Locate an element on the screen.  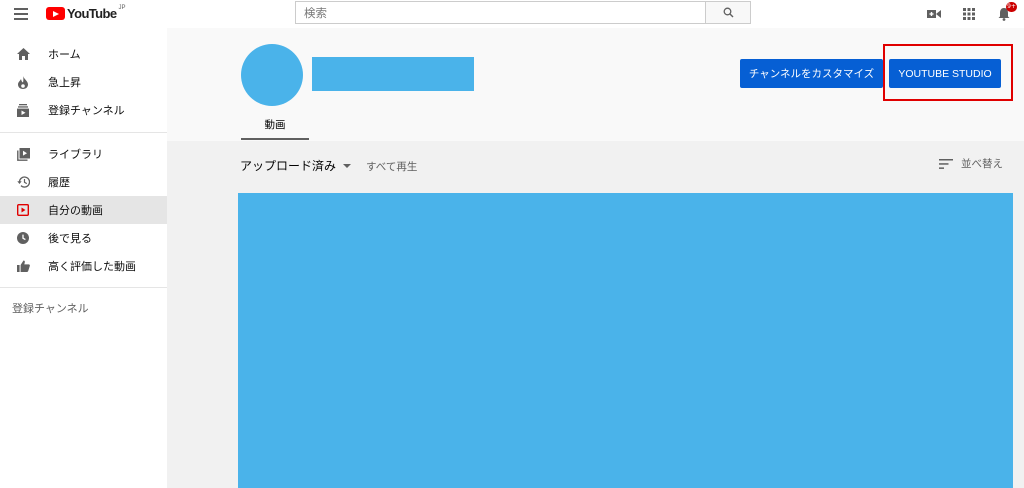
logo-text: YouTube is located at coordinates (92, 13).